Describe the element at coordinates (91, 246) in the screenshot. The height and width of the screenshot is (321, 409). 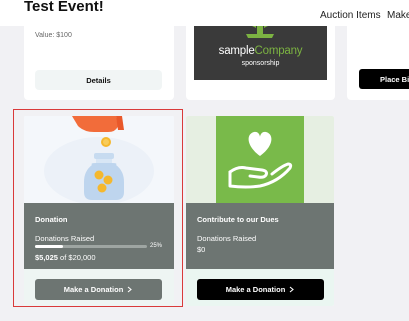
I see `donation-progress-bar` at that location.